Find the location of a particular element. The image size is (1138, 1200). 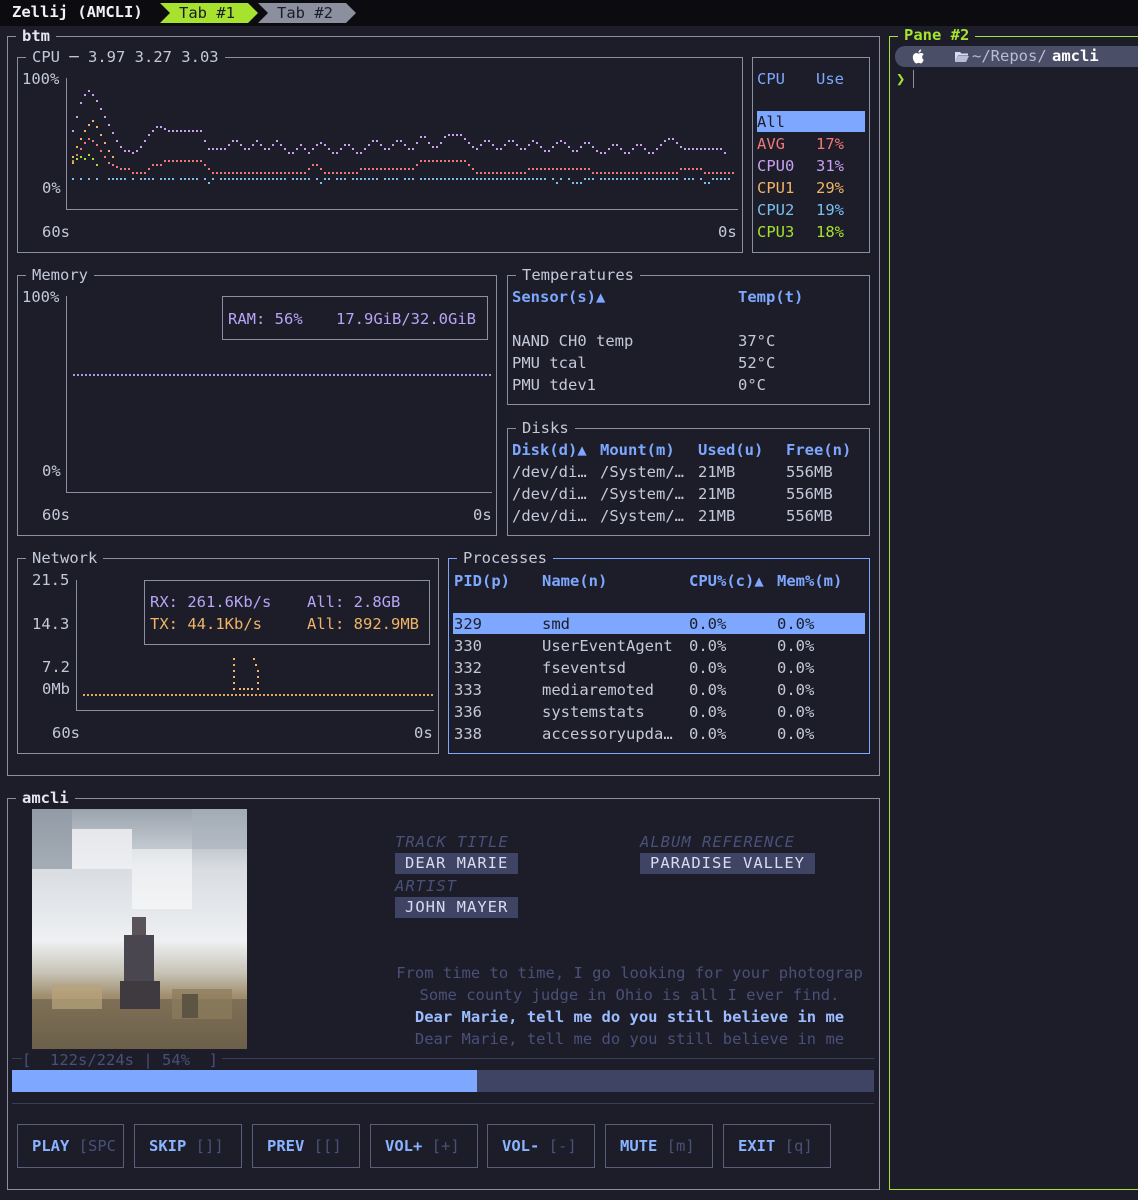

progress-bar is located at coordinates (443, 1081).